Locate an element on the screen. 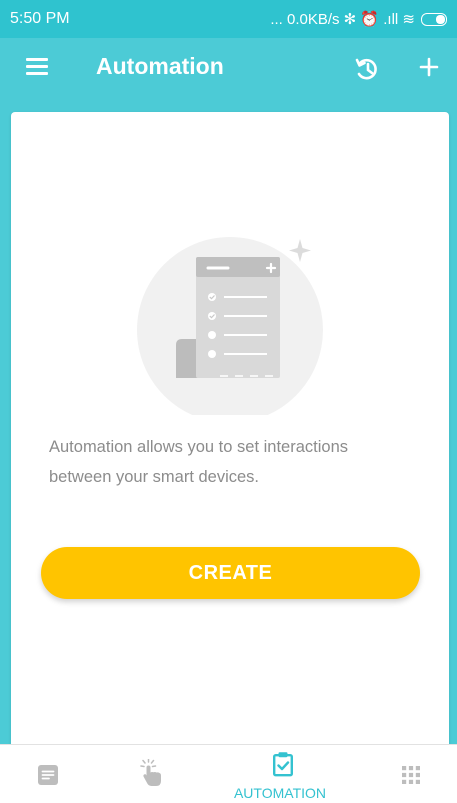 This screenshot has height=803, width=457. bottom-navigation: AUTOMATION is located at coordinates (228, 773).